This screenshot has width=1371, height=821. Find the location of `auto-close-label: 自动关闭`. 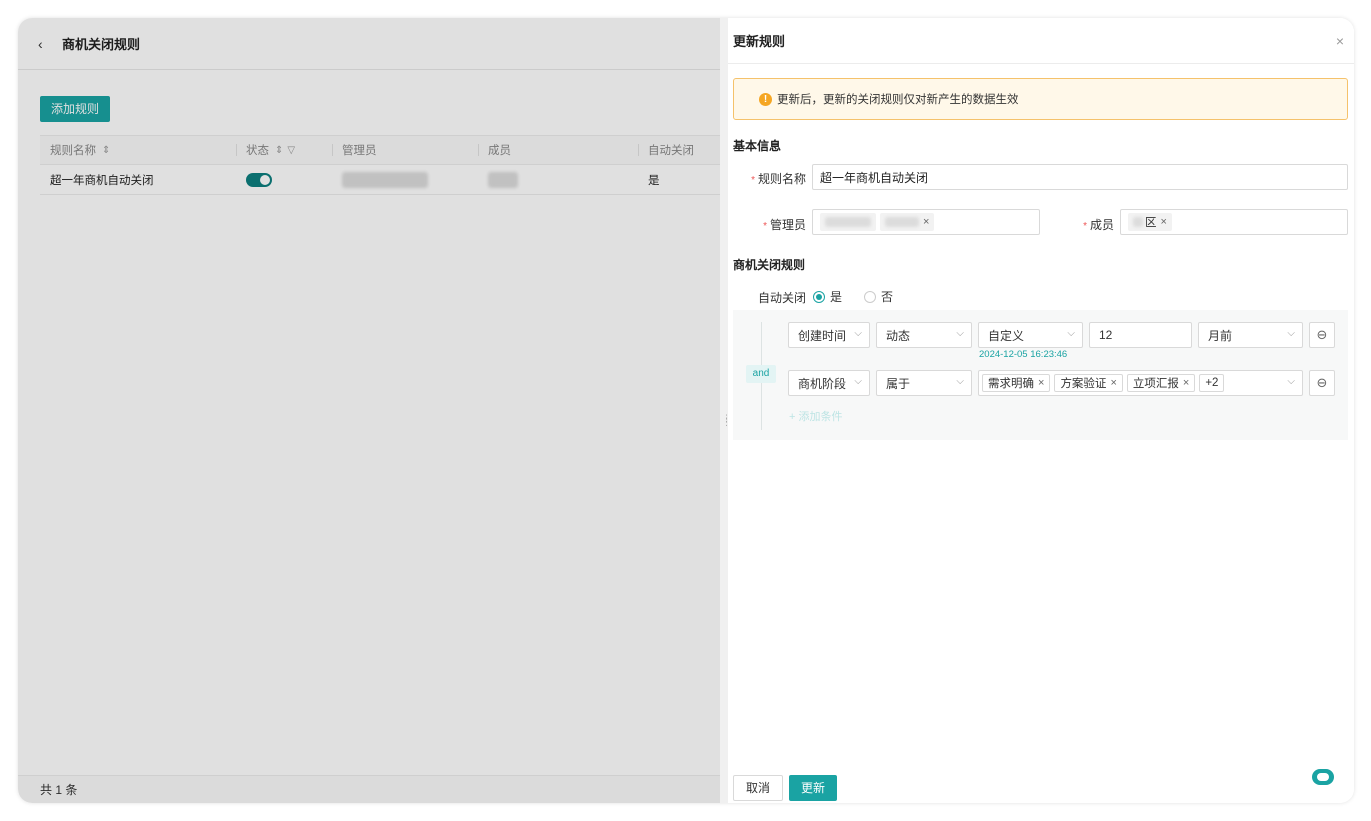

auto-close-label: 自动关闭 is located at coordinates (782, 298).